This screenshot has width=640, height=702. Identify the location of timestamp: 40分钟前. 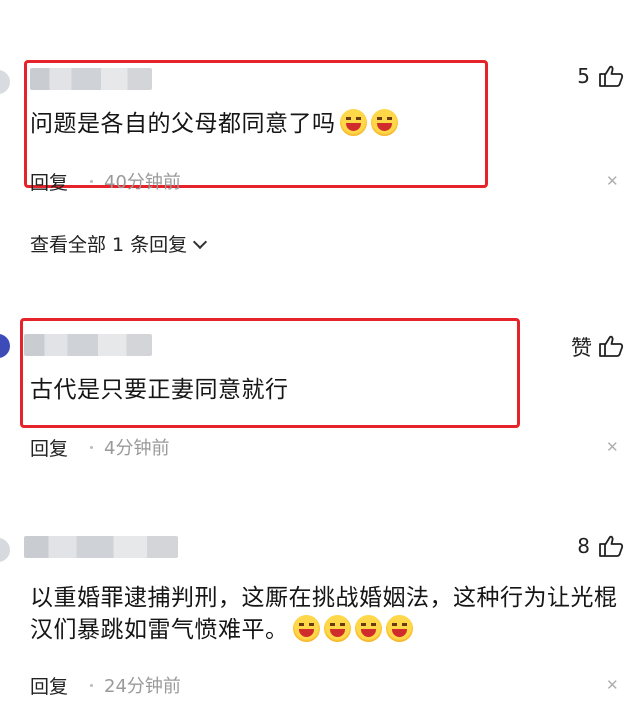
(142, 182).